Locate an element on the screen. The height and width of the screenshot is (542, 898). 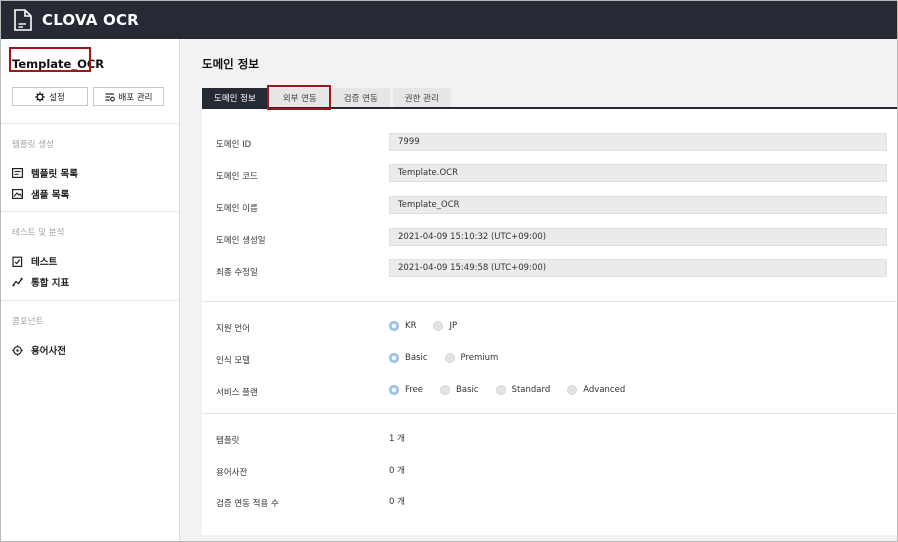
sidebar-item-test: 테스트 is located at coordinates (34, 261).